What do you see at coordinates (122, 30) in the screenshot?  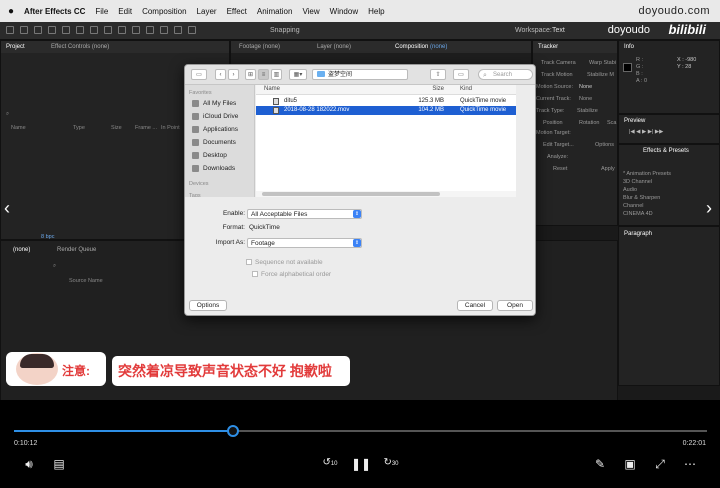 I see `type-tool-icon` at bounding box center [122, 30].